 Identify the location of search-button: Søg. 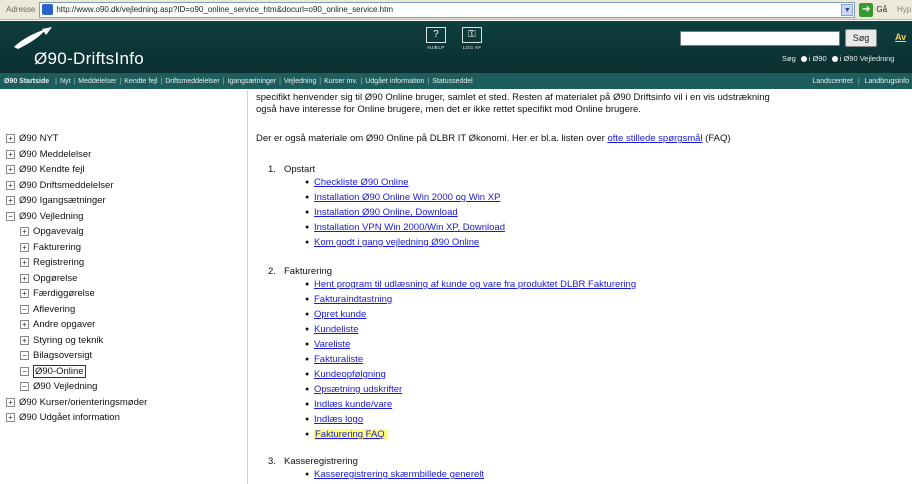
(861, 38).